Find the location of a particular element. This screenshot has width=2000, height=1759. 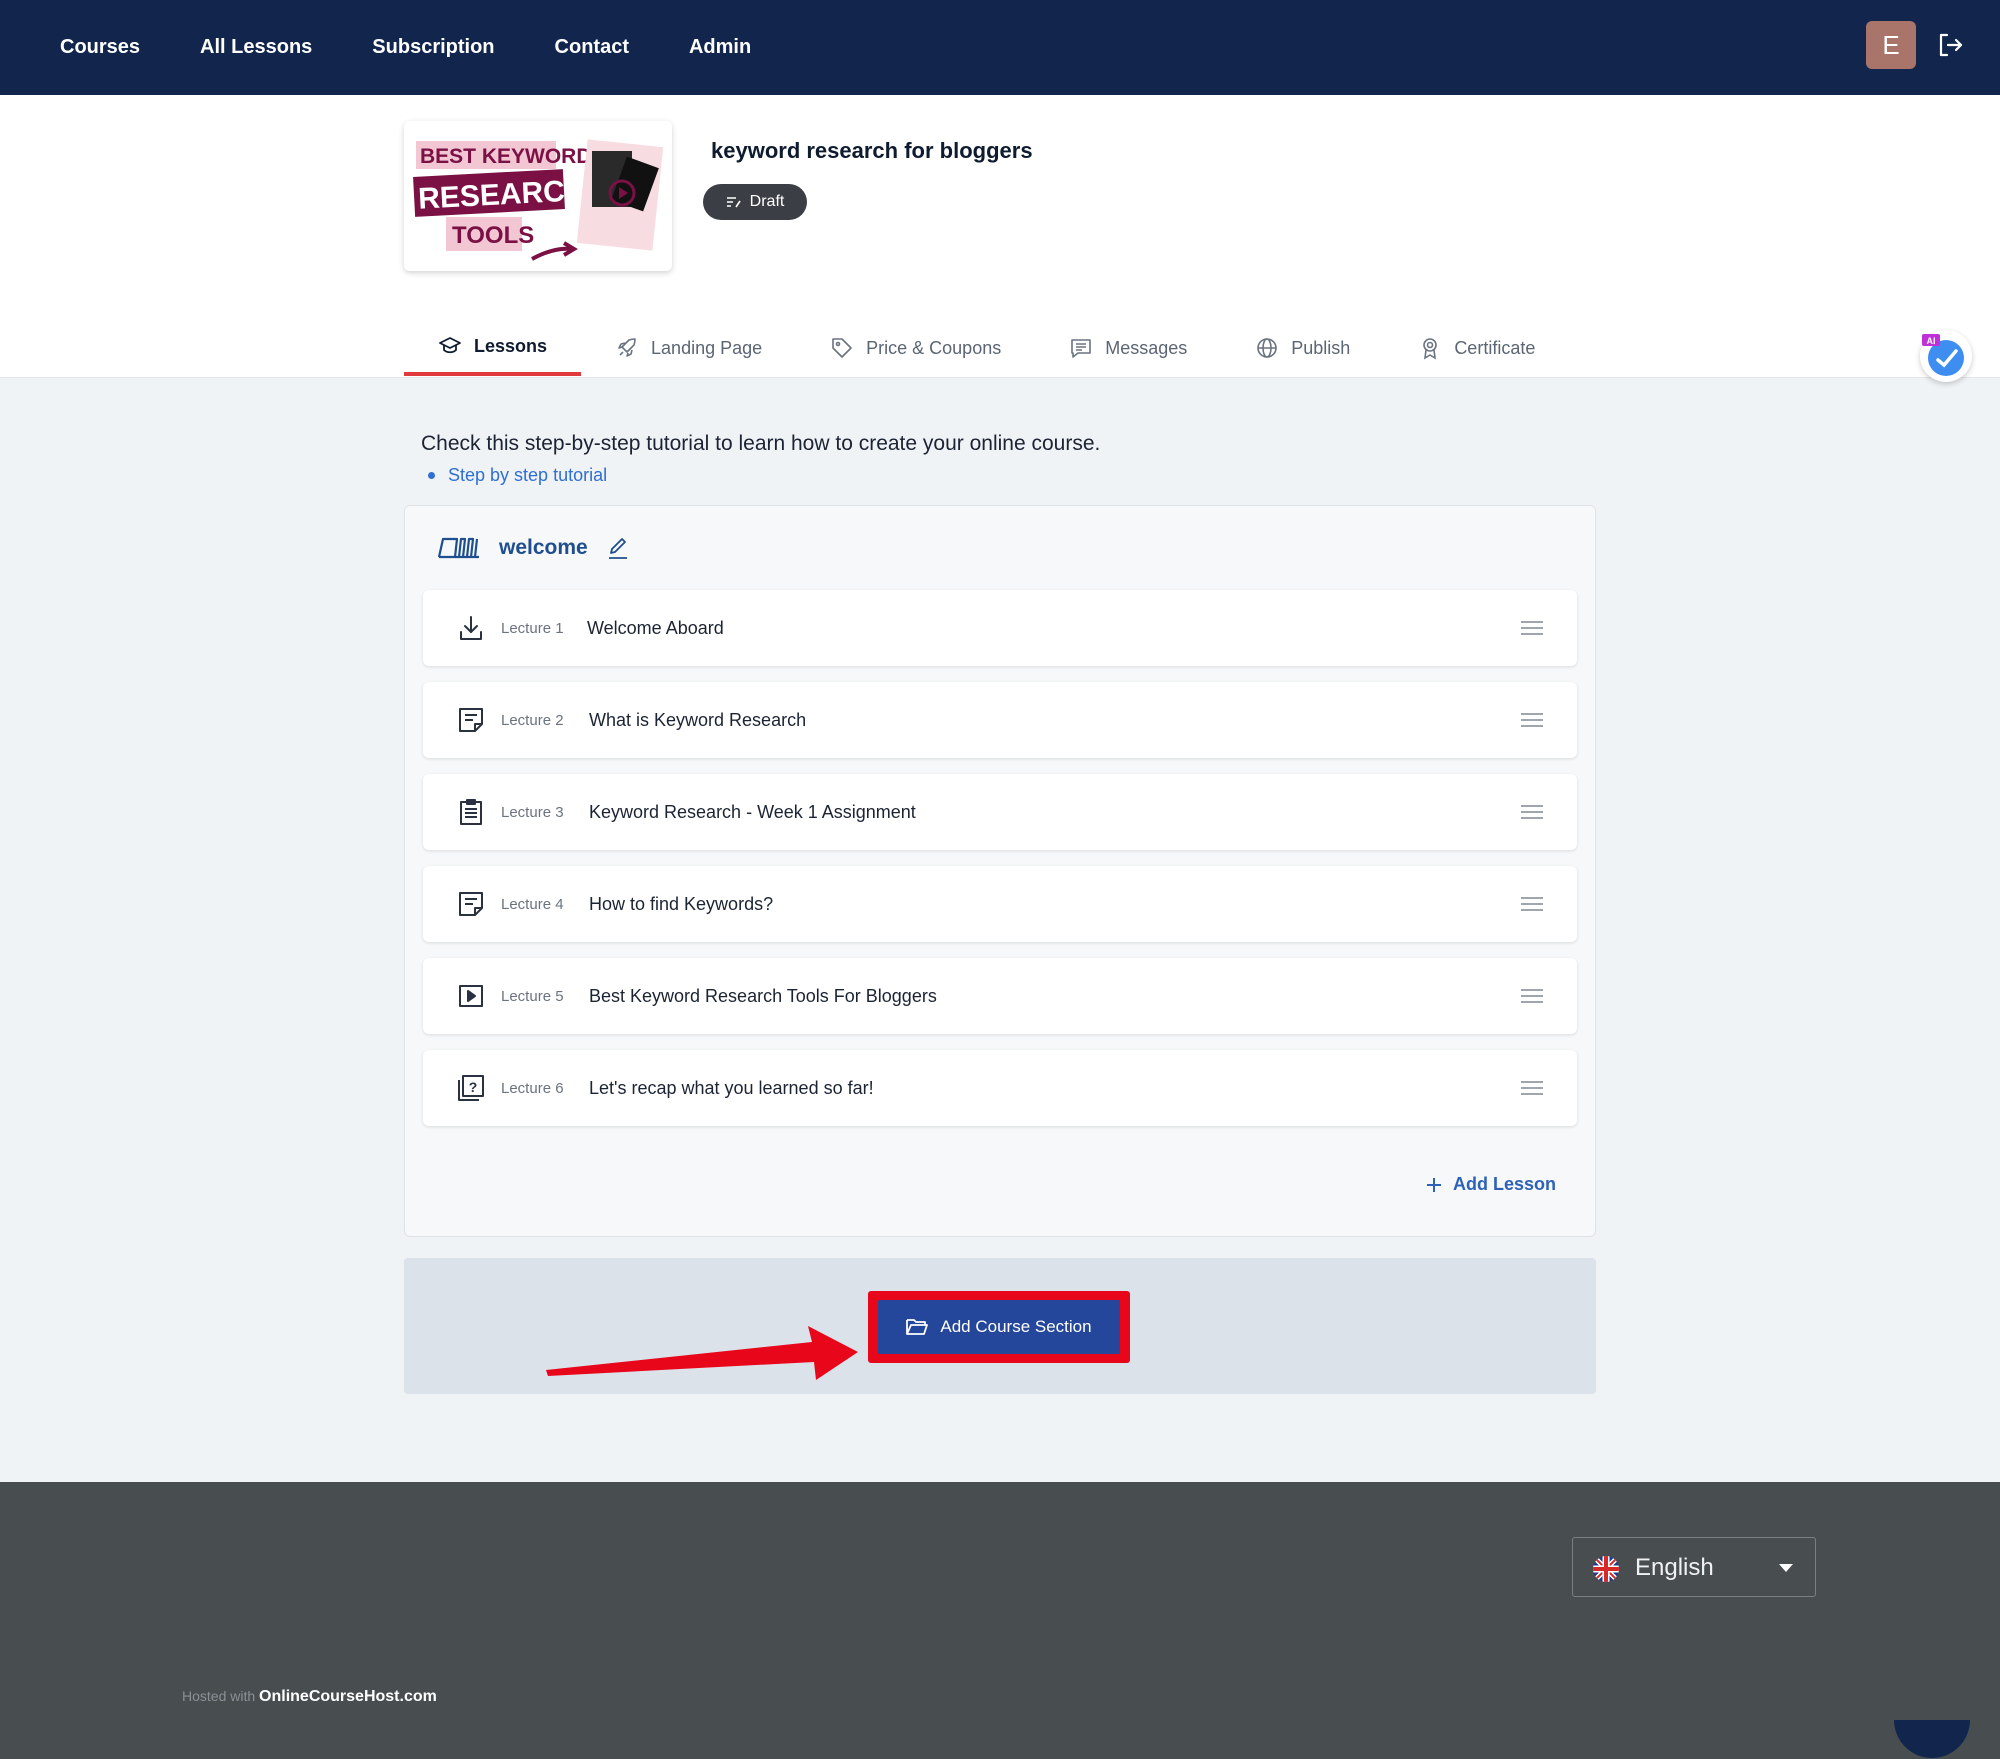

edit-pencil-icon is located at coordinates (618, 548).